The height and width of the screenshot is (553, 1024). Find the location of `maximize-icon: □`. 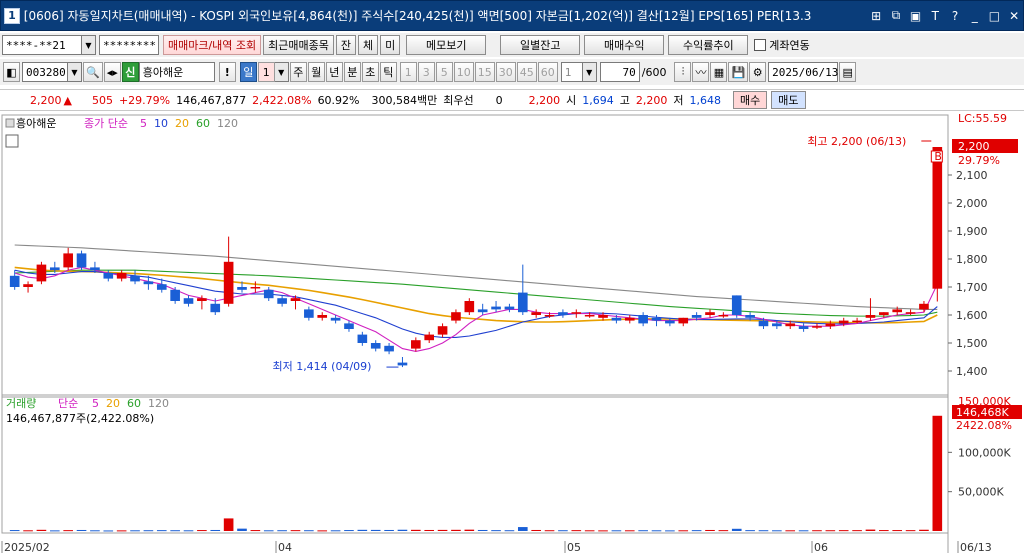

maximize-icon: □ is located at coordinates (995, 16).